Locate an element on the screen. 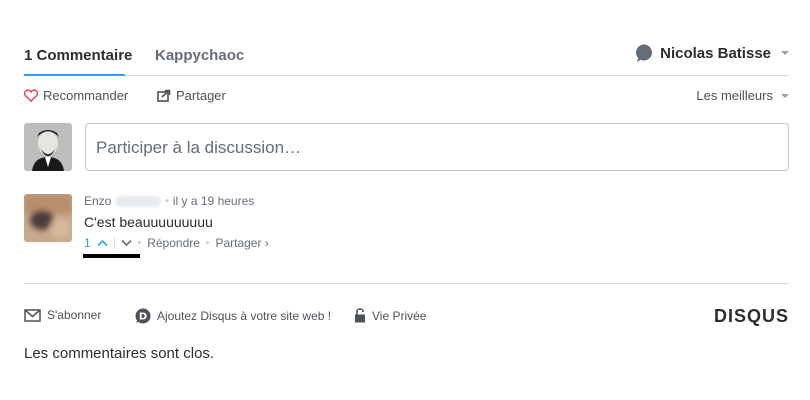  speech-bubble-icon is located at coordinates (644, 53).